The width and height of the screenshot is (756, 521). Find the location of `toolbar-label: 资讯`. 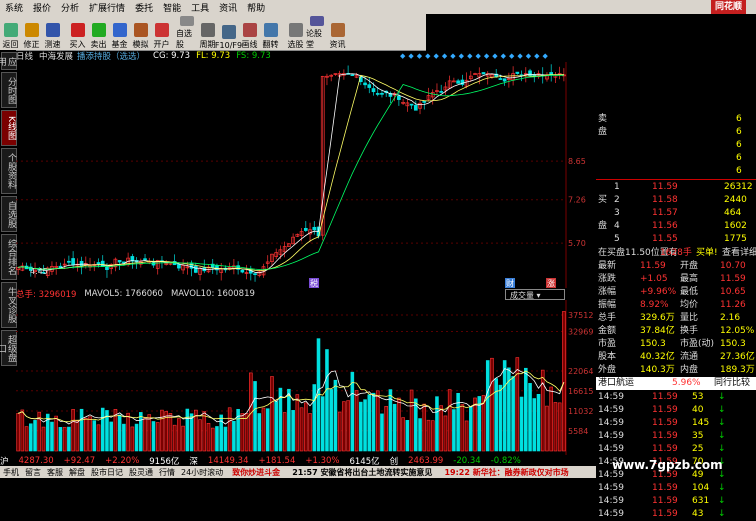

toolbar-label: 资讯 is located at coordinates (337, 44).